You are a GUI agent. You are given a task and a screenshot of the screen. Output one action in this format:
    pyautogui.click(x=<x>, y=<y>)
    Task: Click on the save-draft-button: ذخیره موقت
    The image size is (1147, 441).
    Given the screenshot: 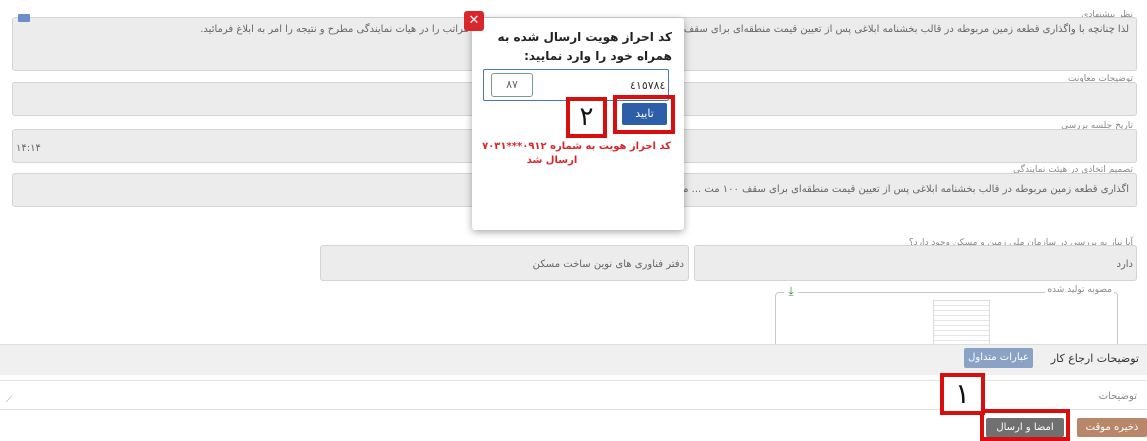 What is the action you would take?
    pyautogui.click(x=1112, y=427)
    